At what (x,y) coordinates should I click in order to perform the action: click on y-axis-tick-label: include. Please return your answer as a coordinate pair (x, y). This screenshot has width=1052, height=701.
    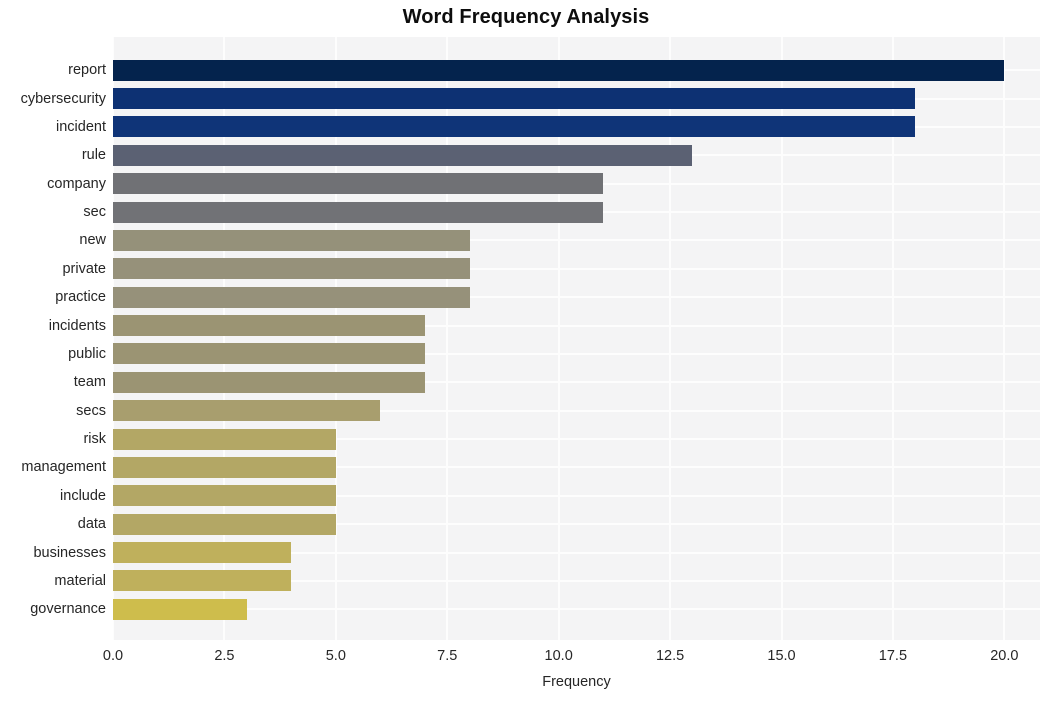
    Looking at the image, I should click on (83, 495).